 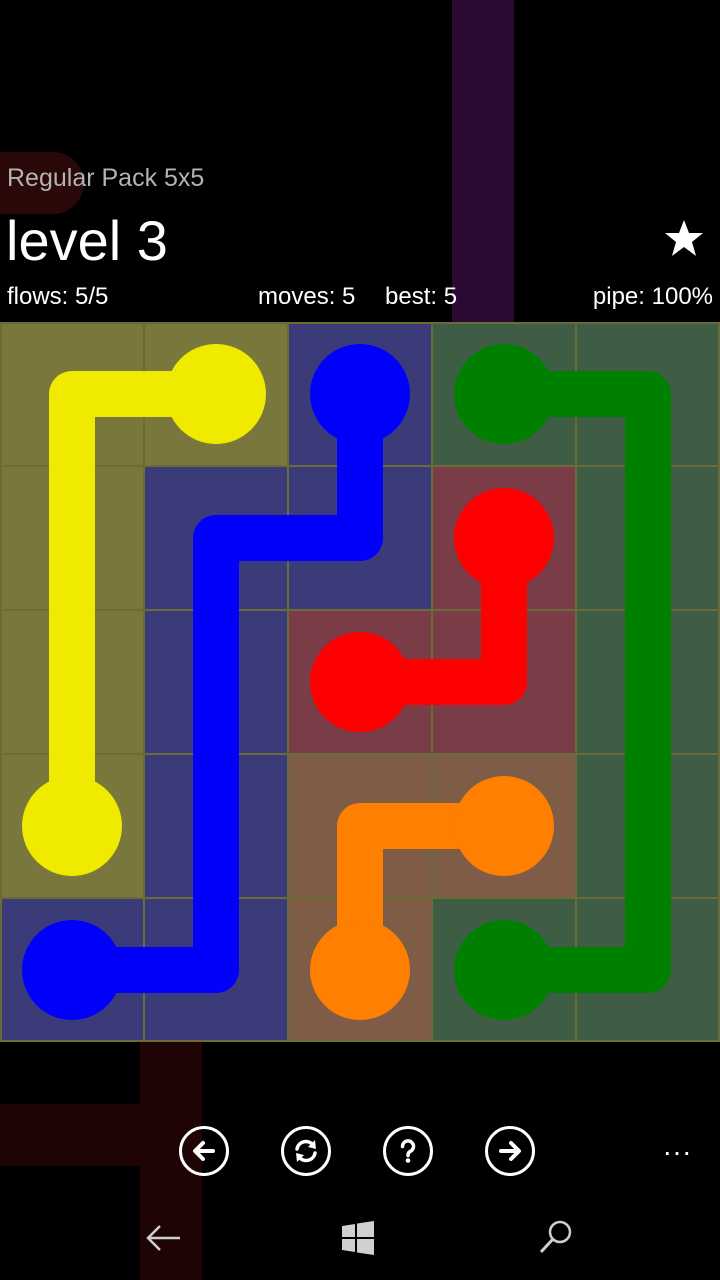 I want to click on pack-title: Regular Pack 5x5, so click(x=106, y=178).